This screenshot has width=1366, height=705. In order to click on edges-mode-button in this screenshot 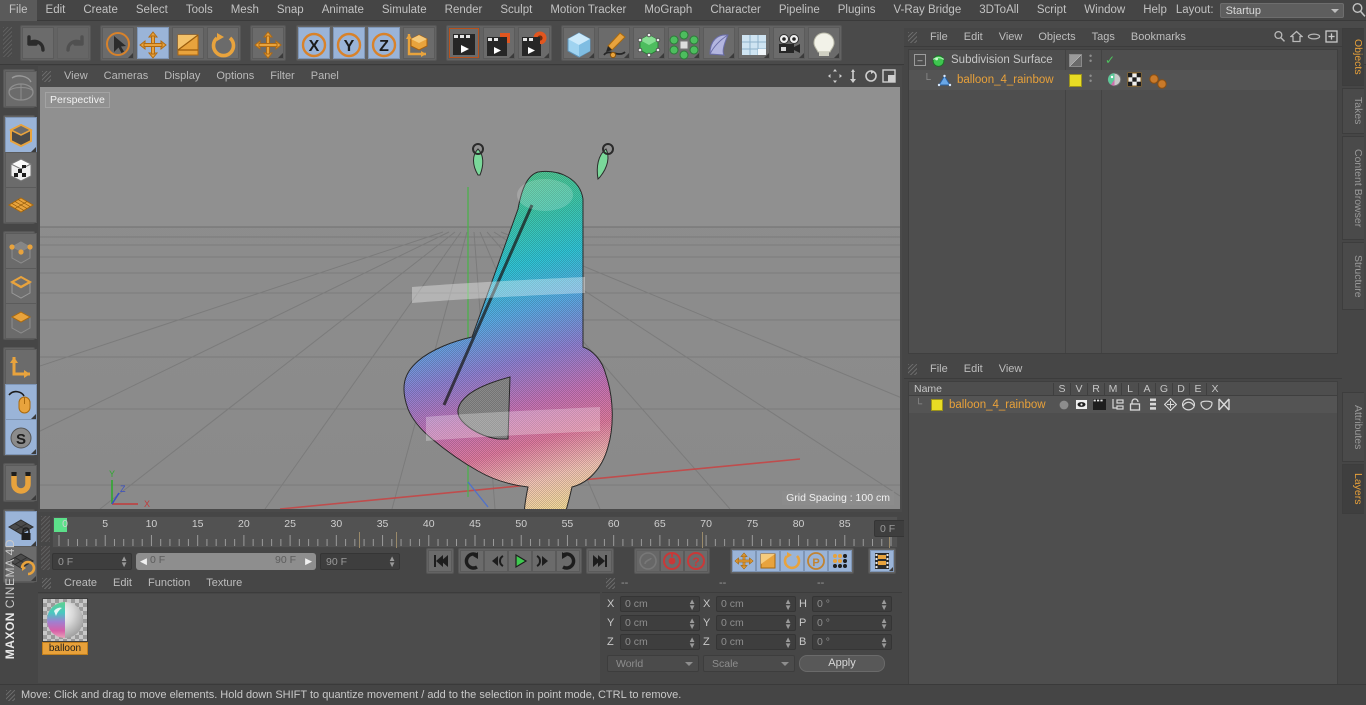, I will do `click(21, 286)`.